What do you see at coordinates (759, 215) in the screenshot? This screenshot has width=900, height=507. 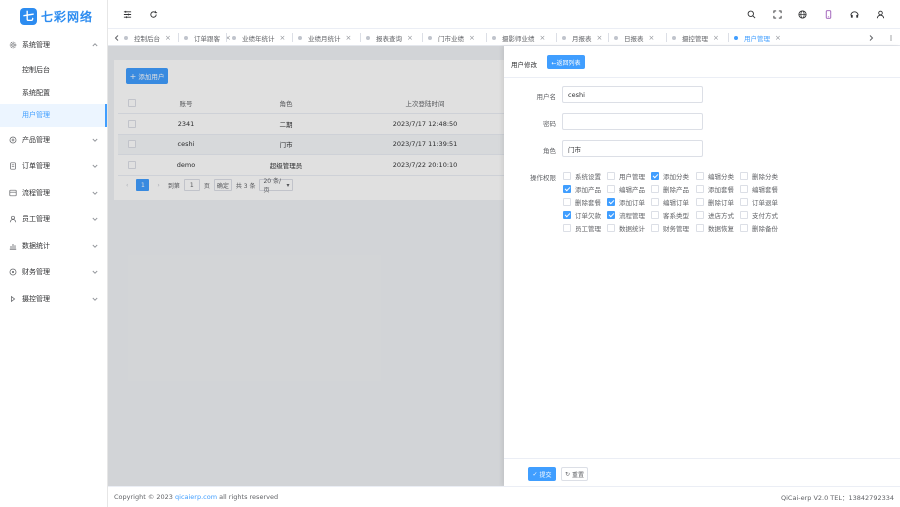 I see `permission-option: 支付方式` at bounding box center [759, 215].